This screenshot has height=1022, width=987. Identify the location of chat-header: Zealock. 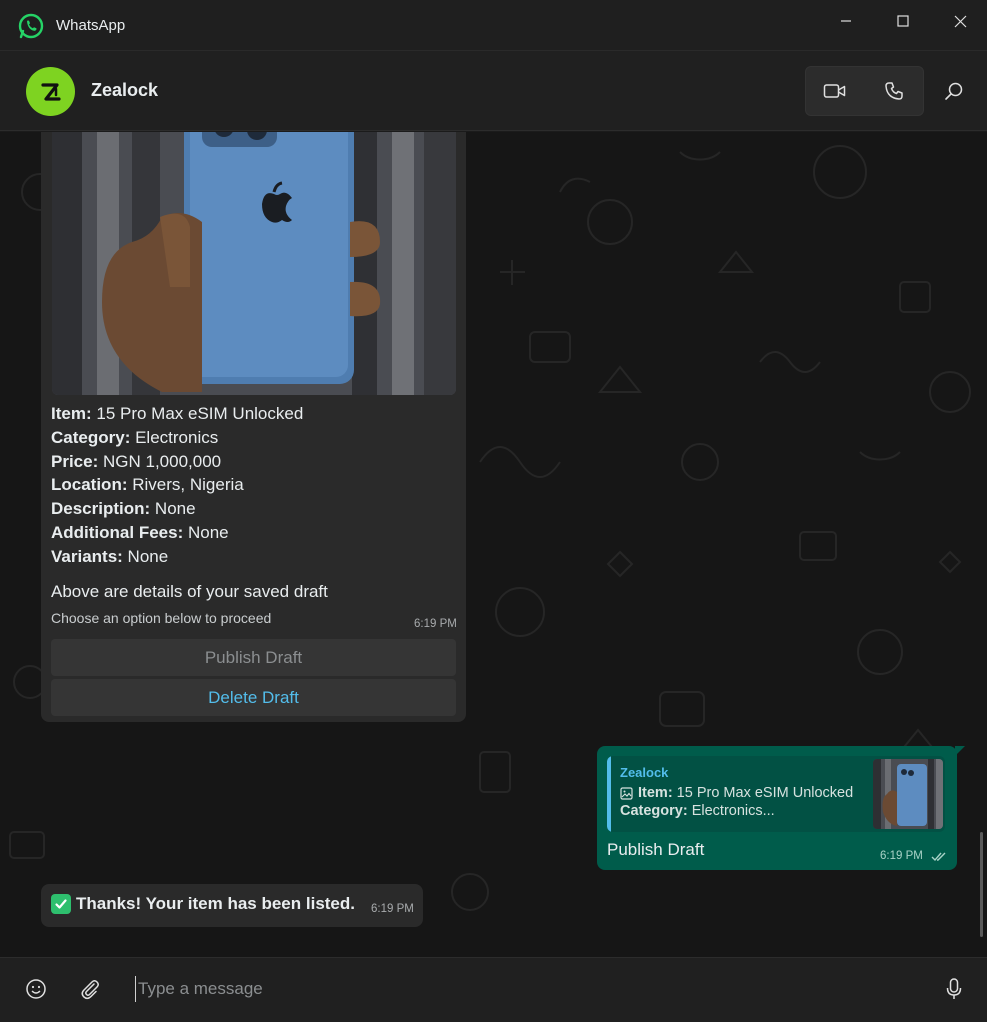
(493, 91).